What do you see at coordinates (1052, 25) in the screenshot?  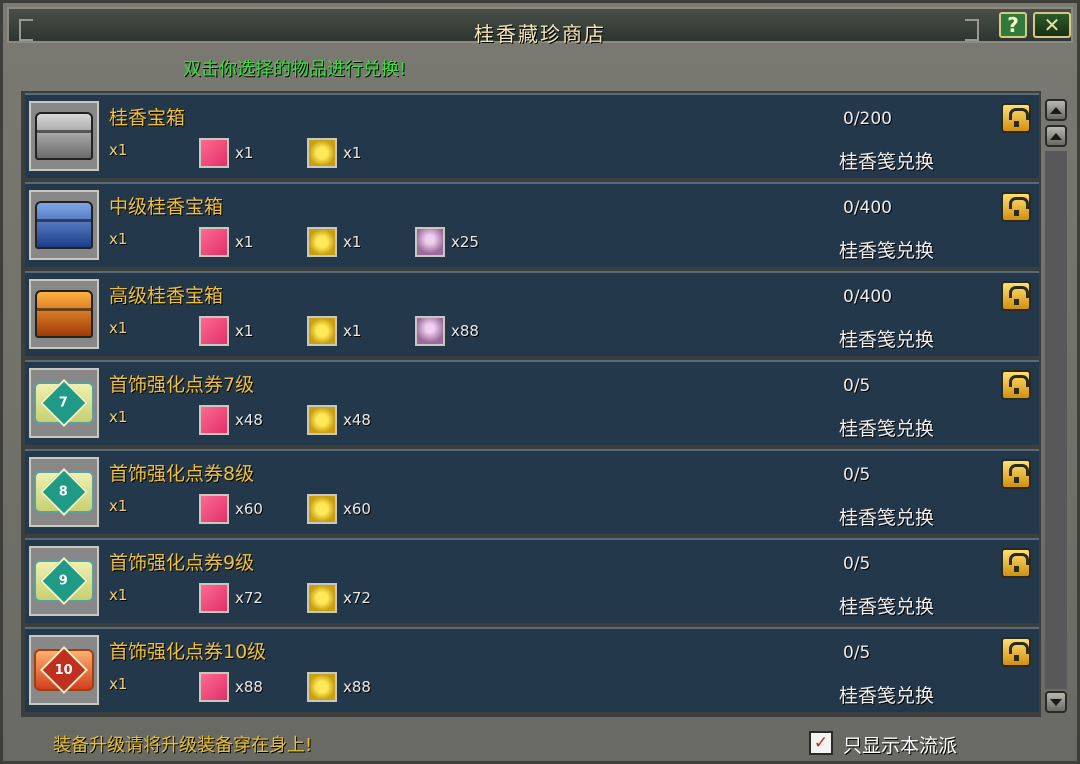 I see `close-button: ✕` at bounding box center [1052, 25].